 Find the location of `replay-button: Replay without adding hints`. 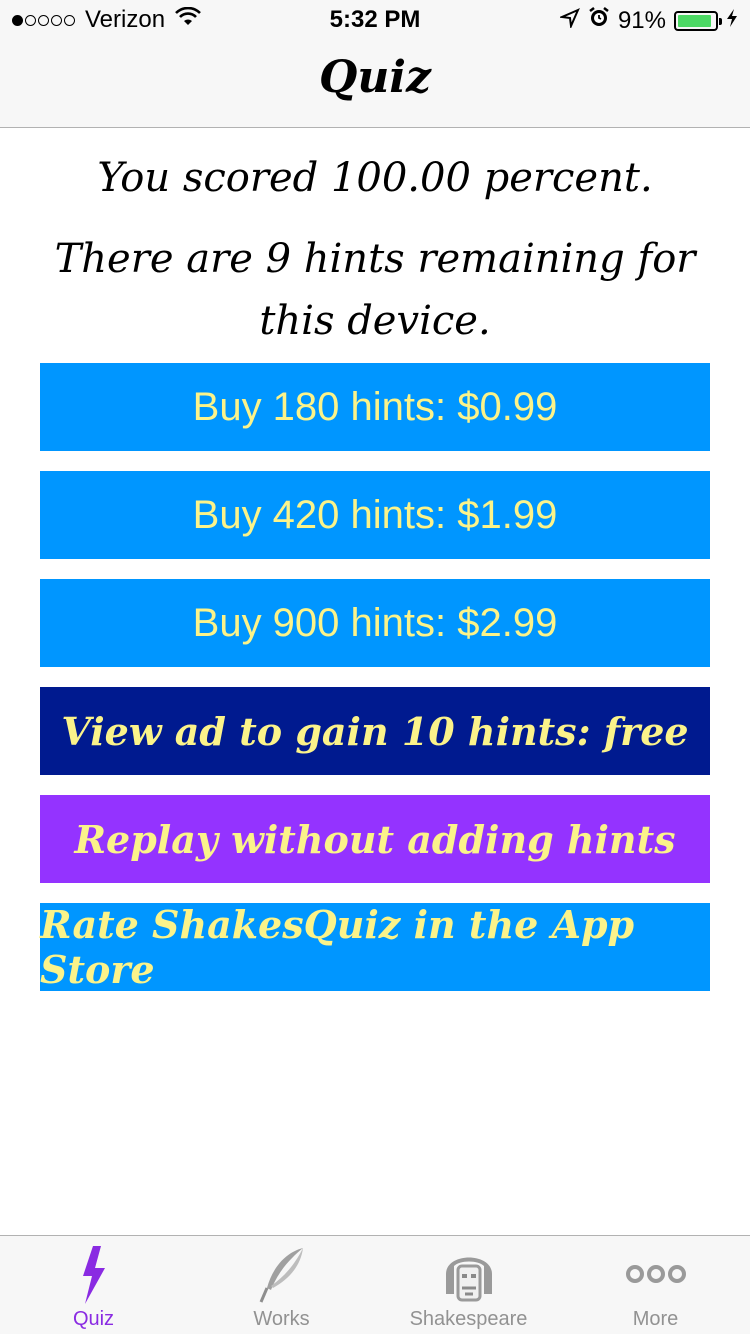

replay-button: Replay without adding hints is located at coordinates (375, 839).